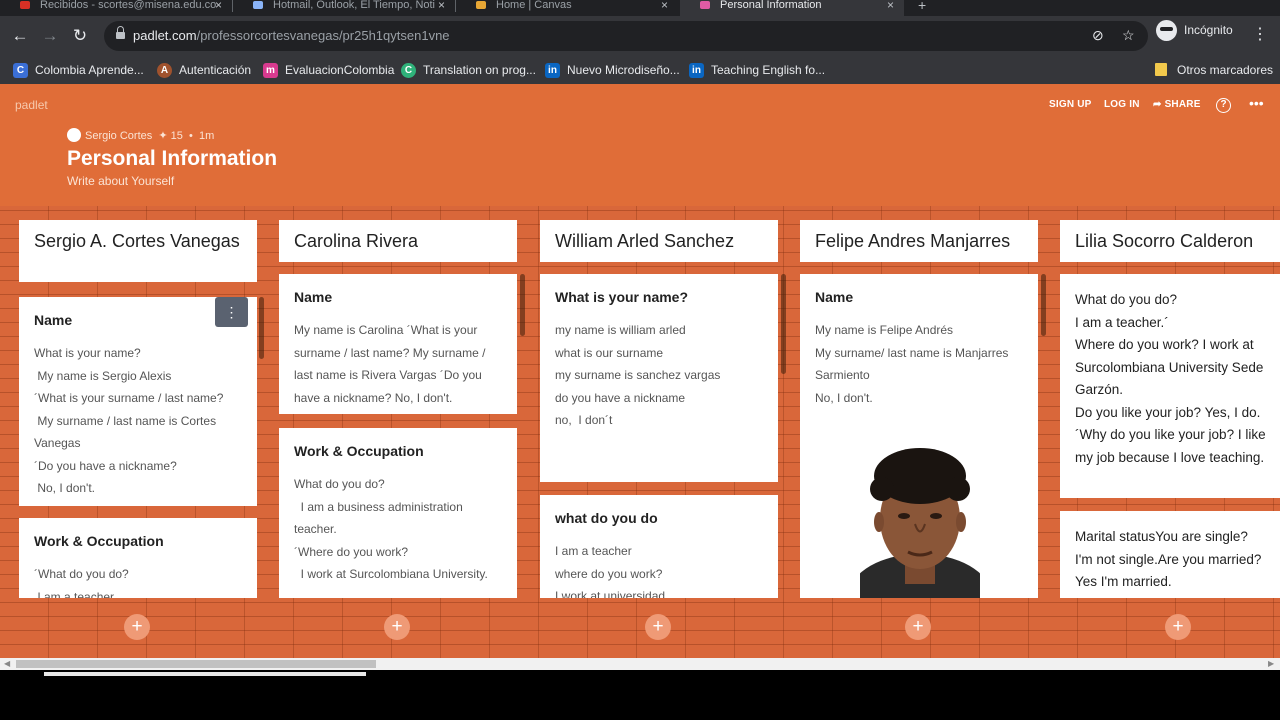 The height and width of the screenshot is (720, 1280). I want to click on tab-label: Recibidos - scortes@misena.edu.co, so click(128, 5).